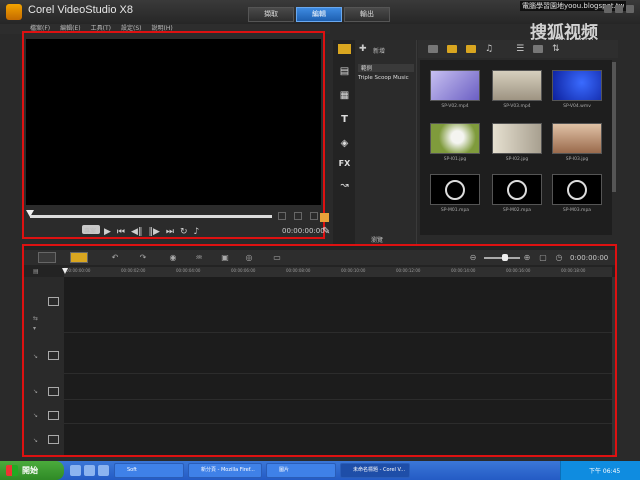 Image resolution: width=640 pixels, height=480 pixels. I want to click on overlay-track-icon, so click(53, 355).